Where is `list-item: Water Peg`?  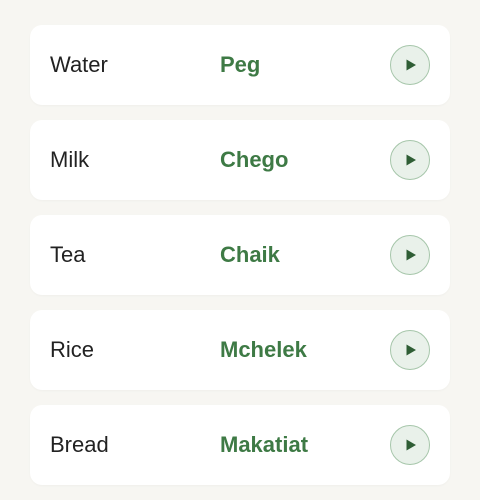 list-item: Water Peg is located at coordinates (240, 65).